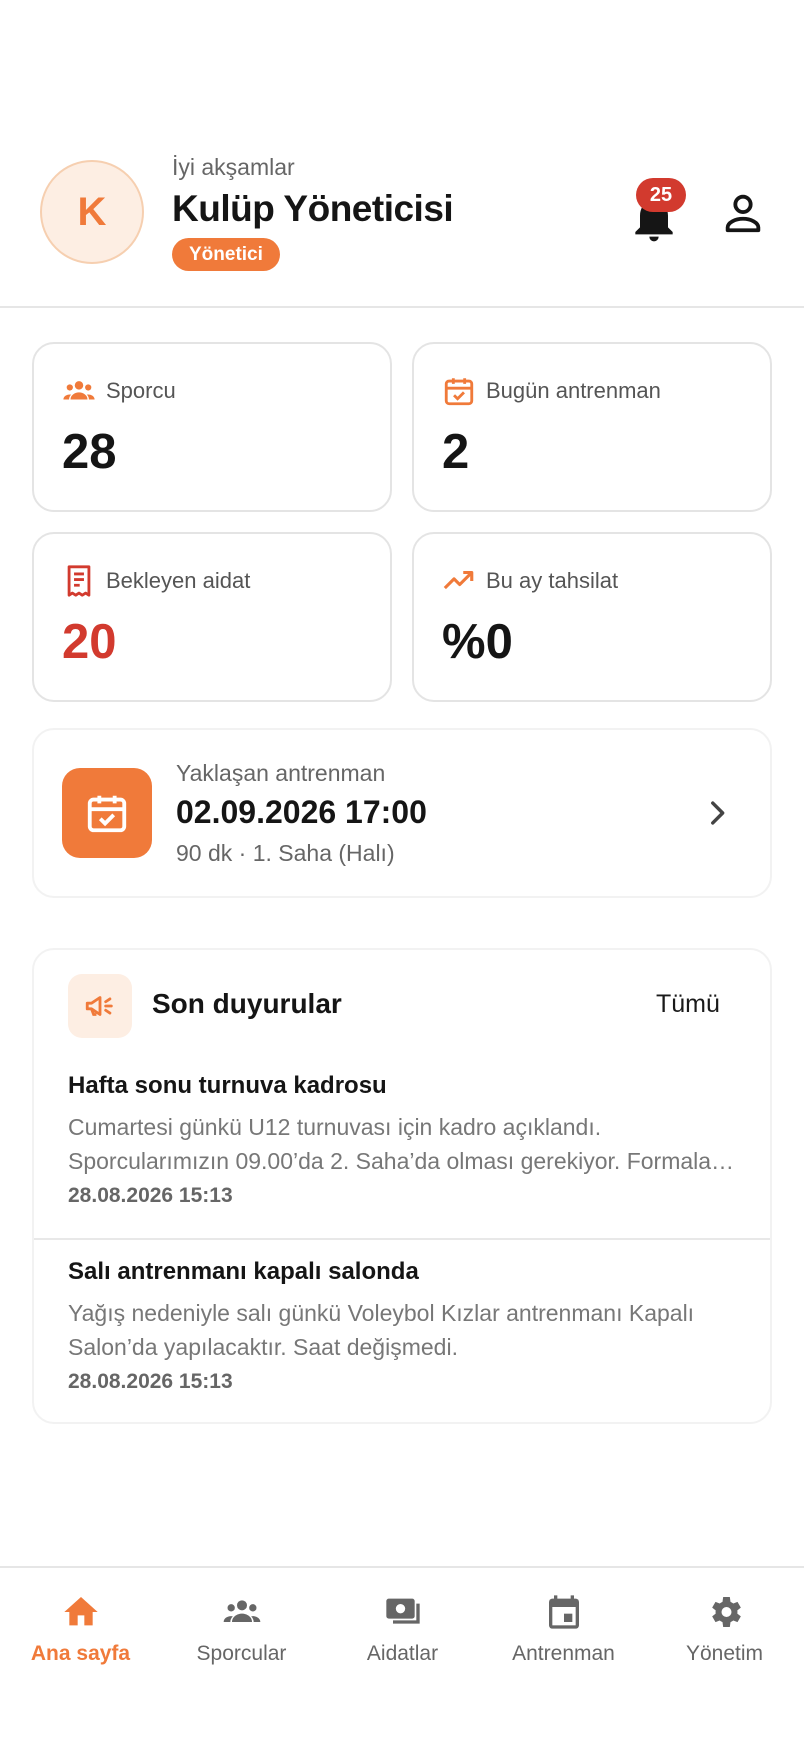  Describe the element at coordinates (661, 195) in the screenshot. I see `notification-count-badge: 25` at that location.